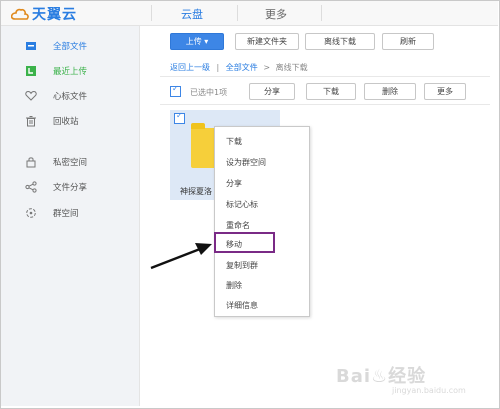 Image resolution: width=500 pixels, height=409 pixels. I want to click on sidebar-item-recycle-bin: 回收站, so click(52, 121).